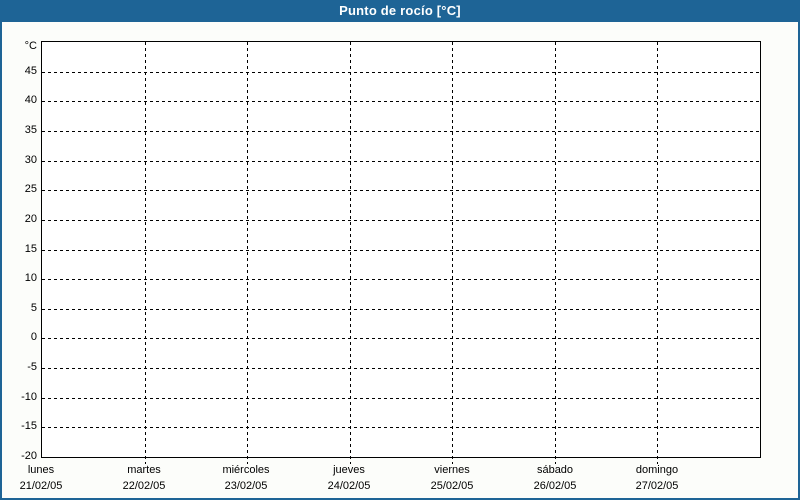 The height and width of the screenshot is (500, 800). Describe the element at coordinates (33, 337) in the screenshot. I see `y-tick-label: 0` at that location.